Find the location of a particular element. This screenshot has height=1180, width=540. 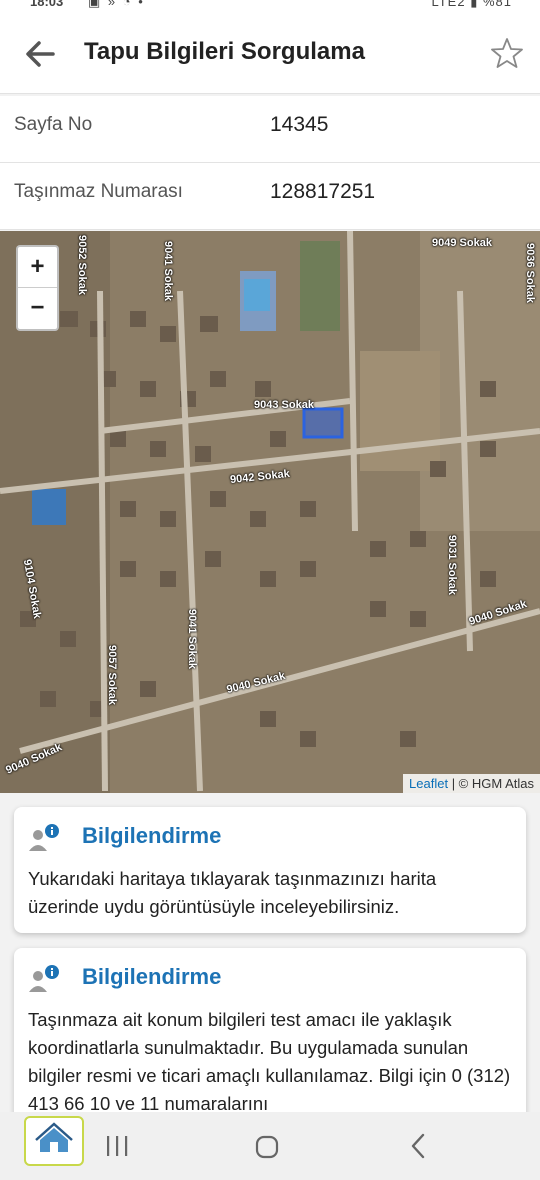

system-nav-bar is located at coordinates (270, 1146).